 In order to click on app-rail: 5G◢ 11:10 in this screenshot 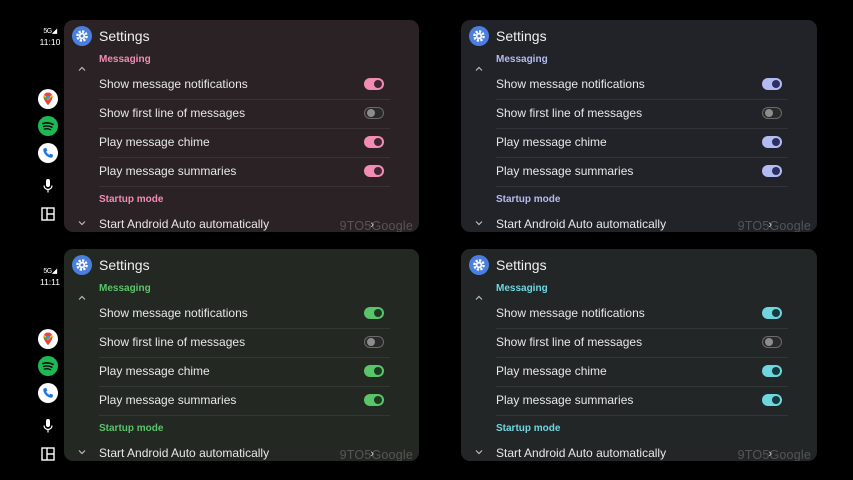, I will do `click(32, 120)`.